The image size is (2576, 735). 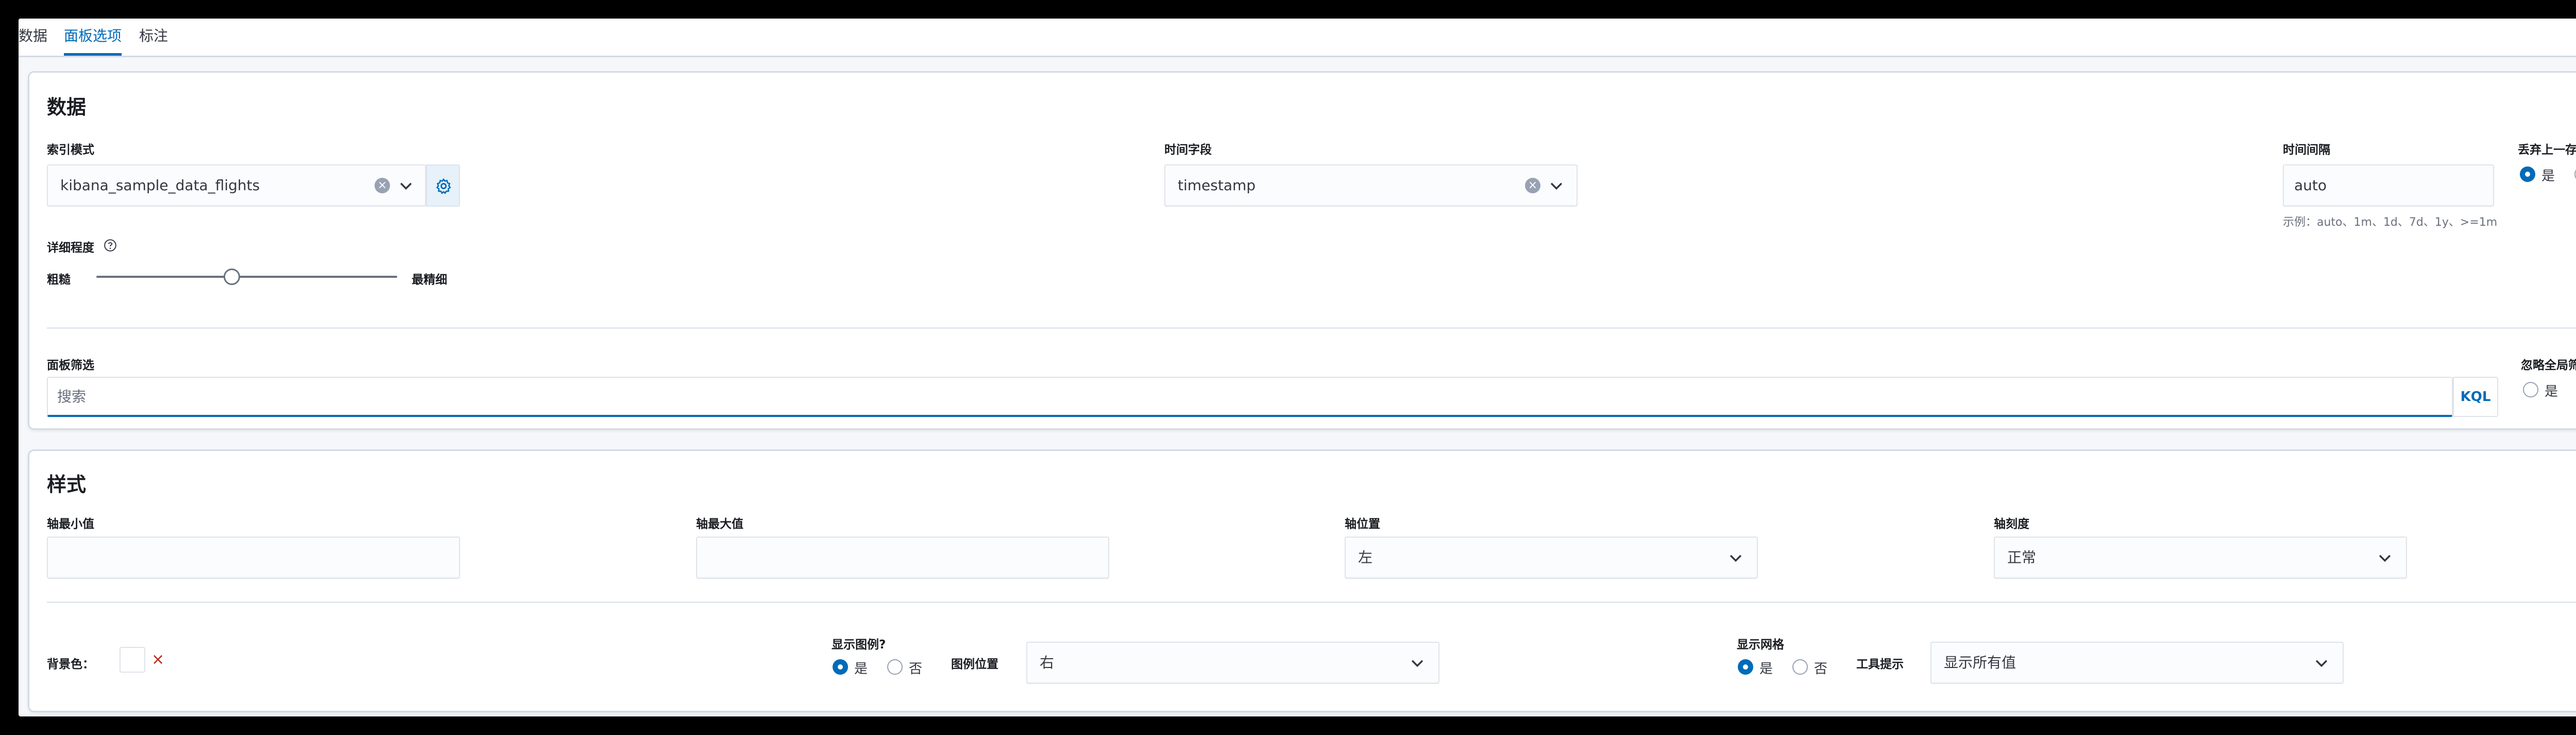 I want to click on tab-data: 数据, so click(x=33, y=37).